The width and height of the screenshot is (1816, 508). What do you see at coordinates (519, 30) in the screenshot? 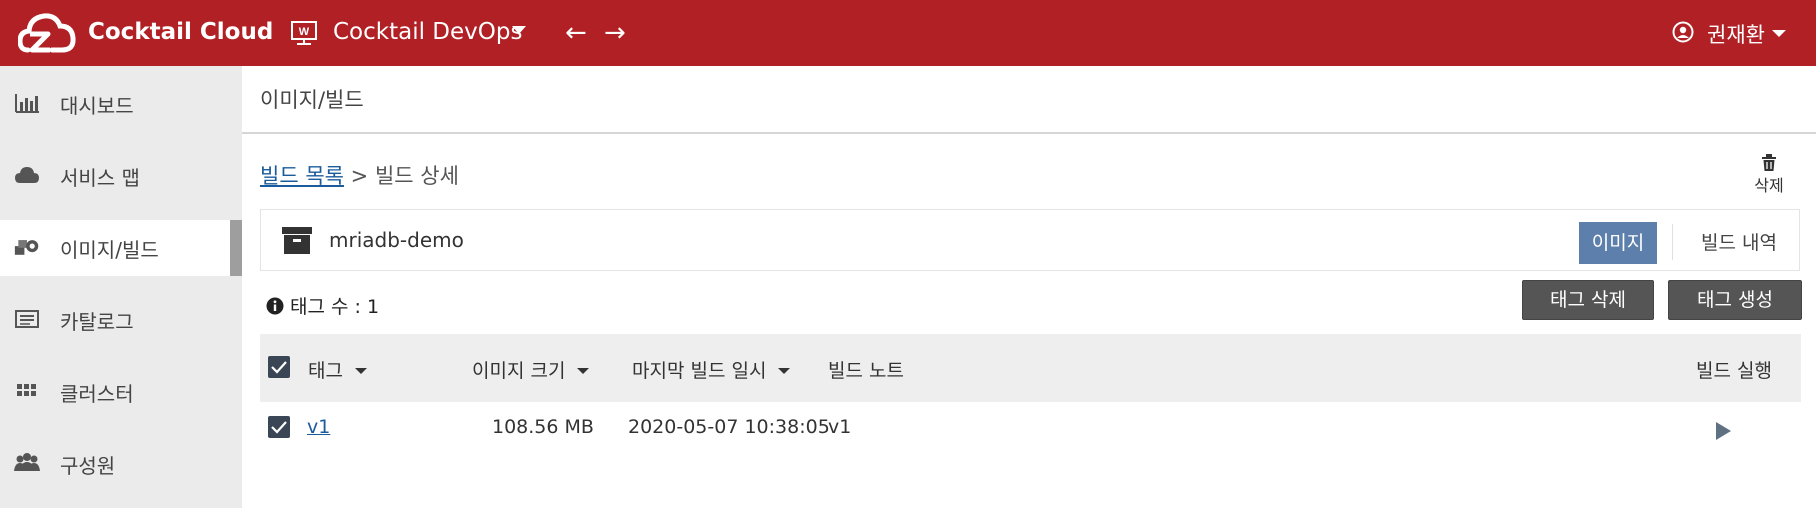
I see `workspace-dropdown-icon` at bounding box center [519, 30].